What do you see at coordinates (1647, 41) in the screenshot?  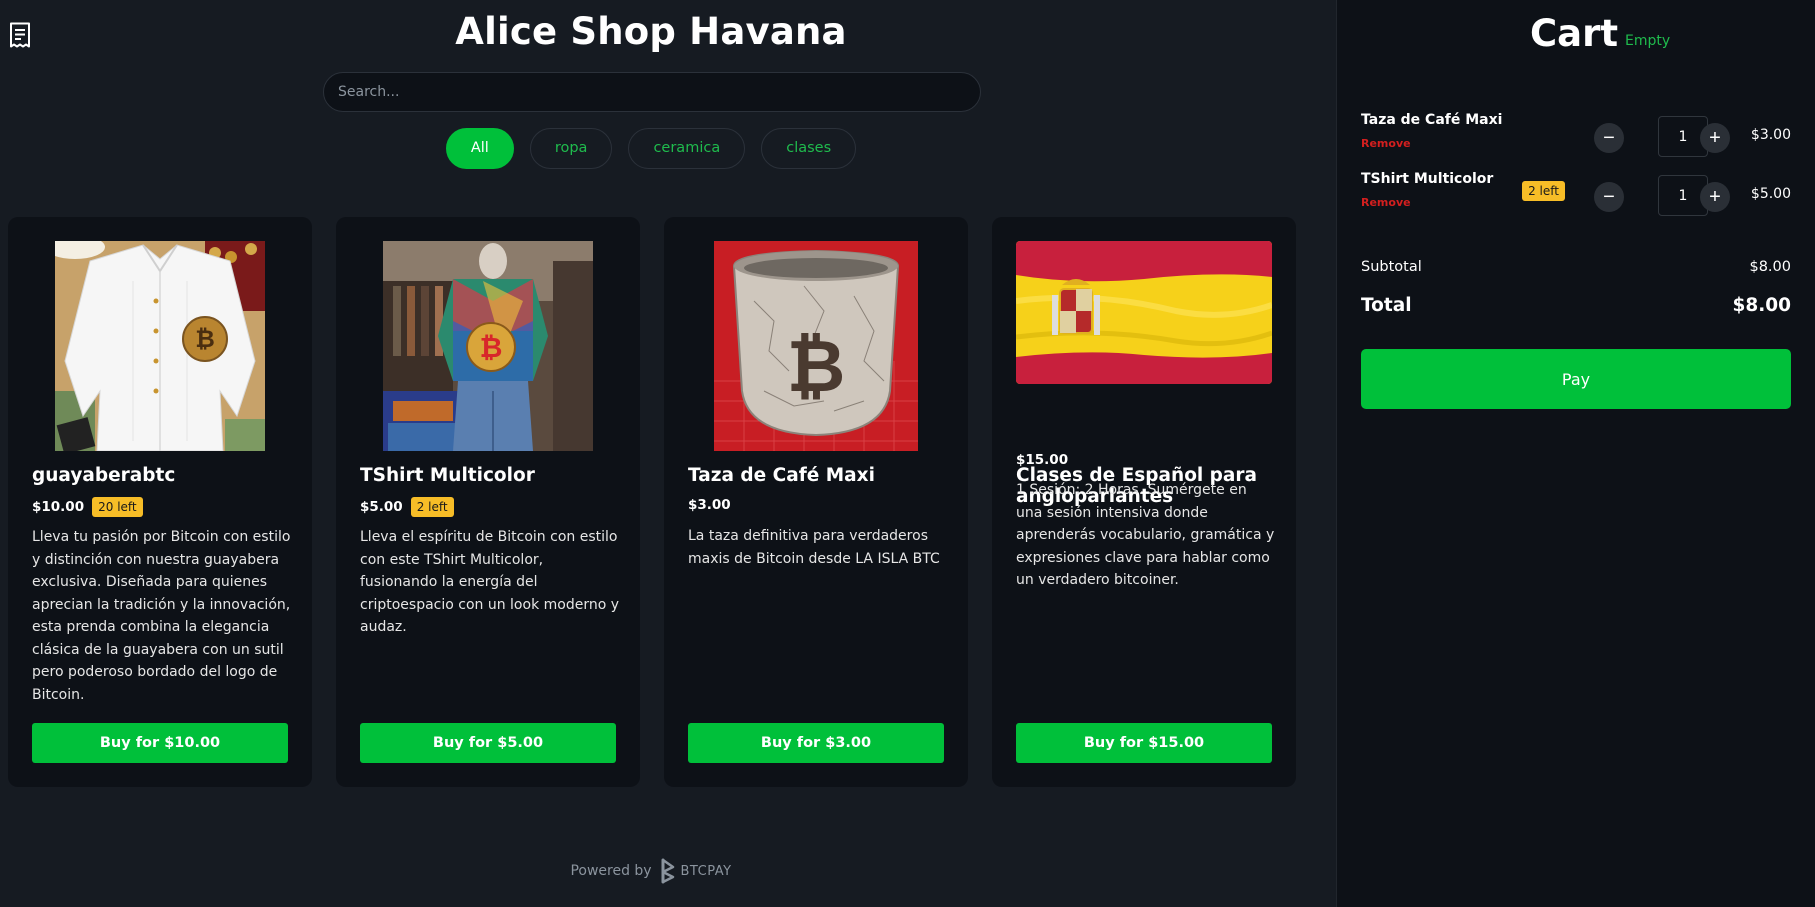 I see `empty-cart-button: Empty` at bounding box center [1647, 41].